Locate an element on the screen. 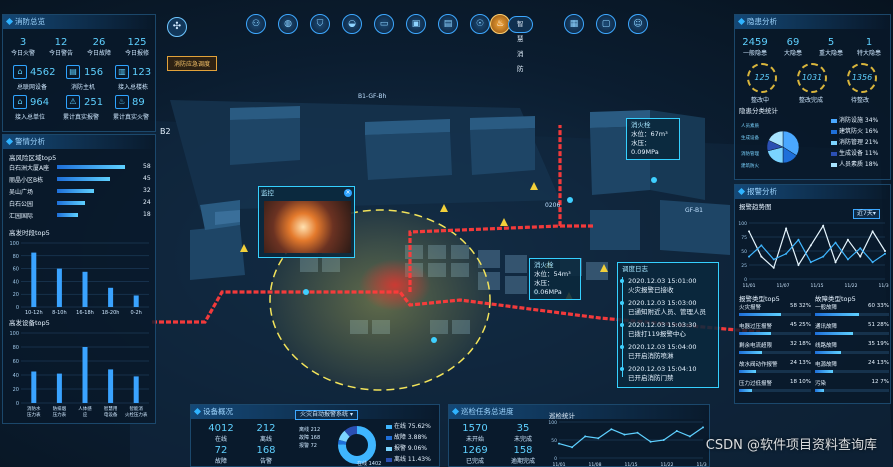  share-icon: ⚇ is located at coordinates (256, 24).